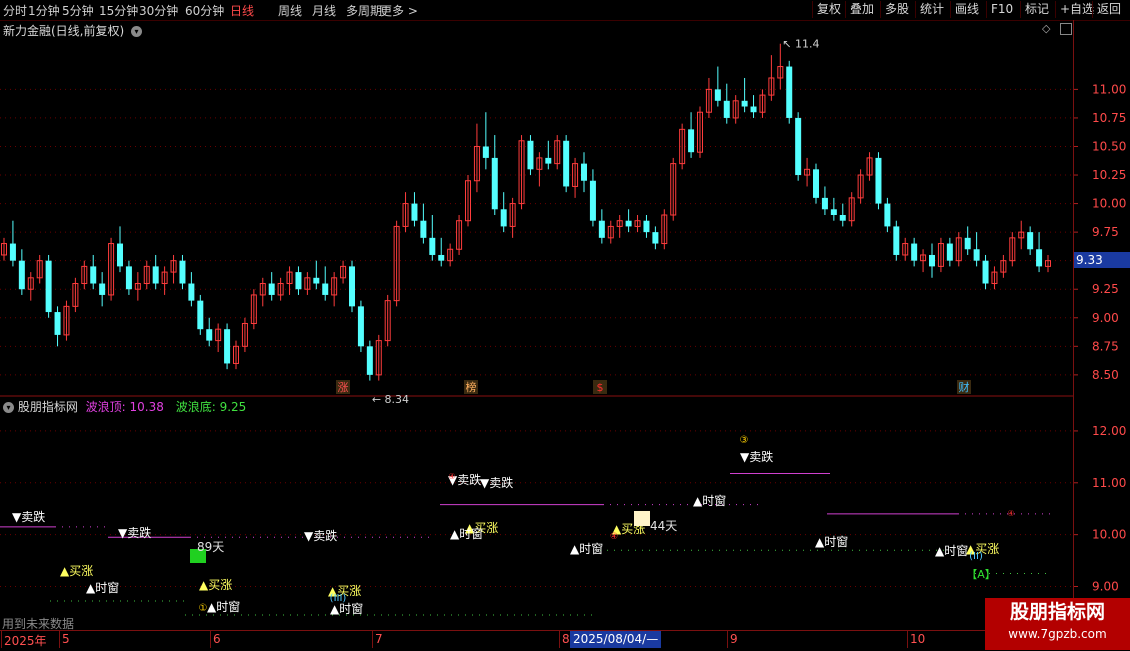 The image size is (1130, 651). Describe the element at coordinates (66, 639) in the screenshot. I see `time-label-1: 5` at that location.